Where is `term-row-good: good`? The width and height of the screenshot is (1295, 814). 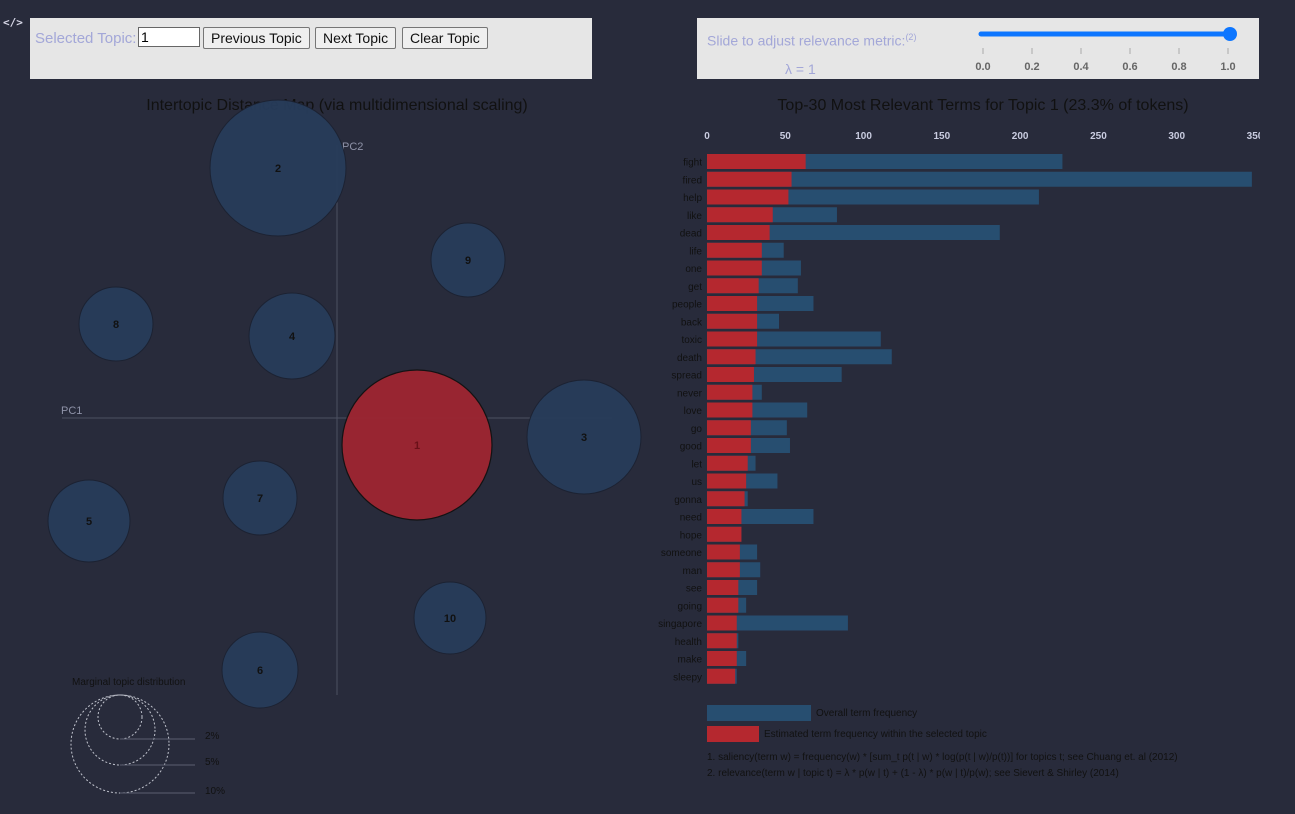 term-row-good: good is located at coordinates (735, 445).